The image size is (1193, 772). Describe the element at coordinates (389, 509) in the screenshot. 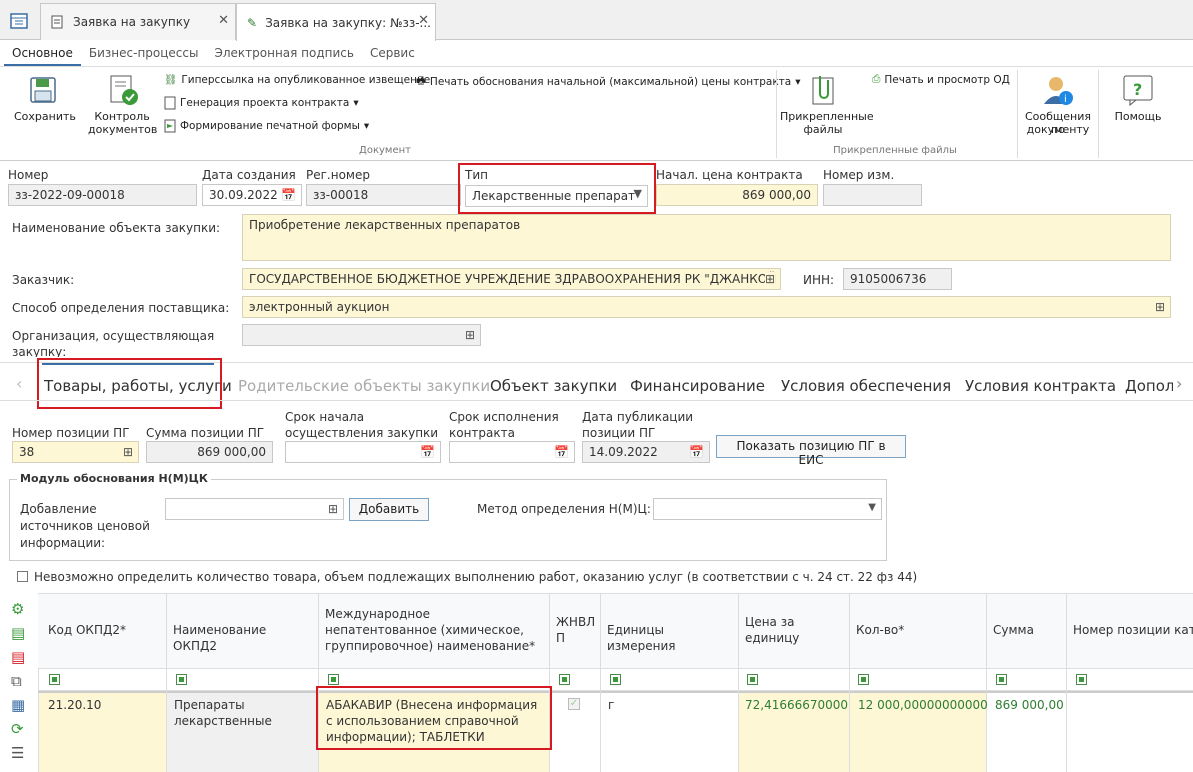

I see `add-button: Добавить` at that location.